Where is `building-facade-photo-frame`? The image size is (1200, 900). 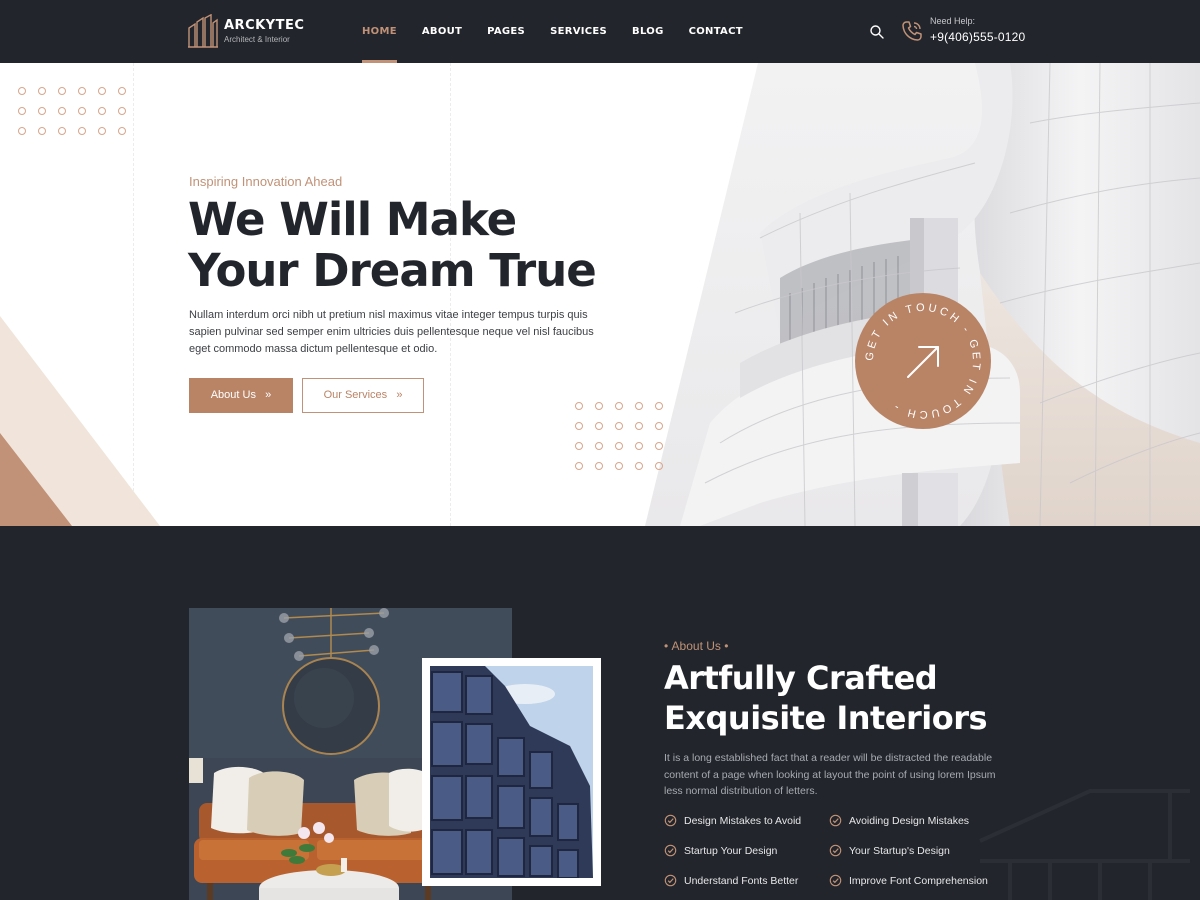 building-facade-photo-frame is located at coordinates (511, 772).